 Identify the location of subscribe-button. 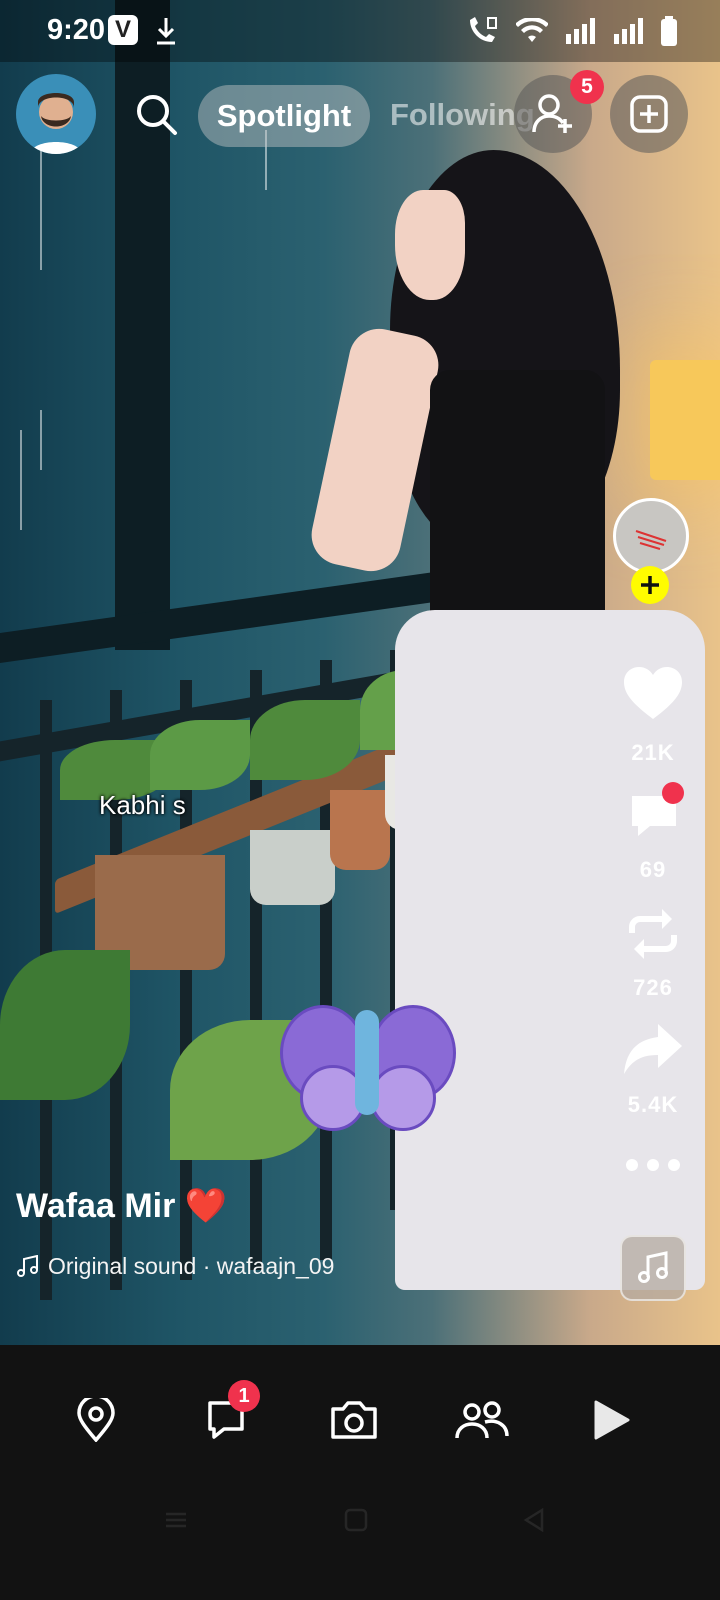
(650, 585).